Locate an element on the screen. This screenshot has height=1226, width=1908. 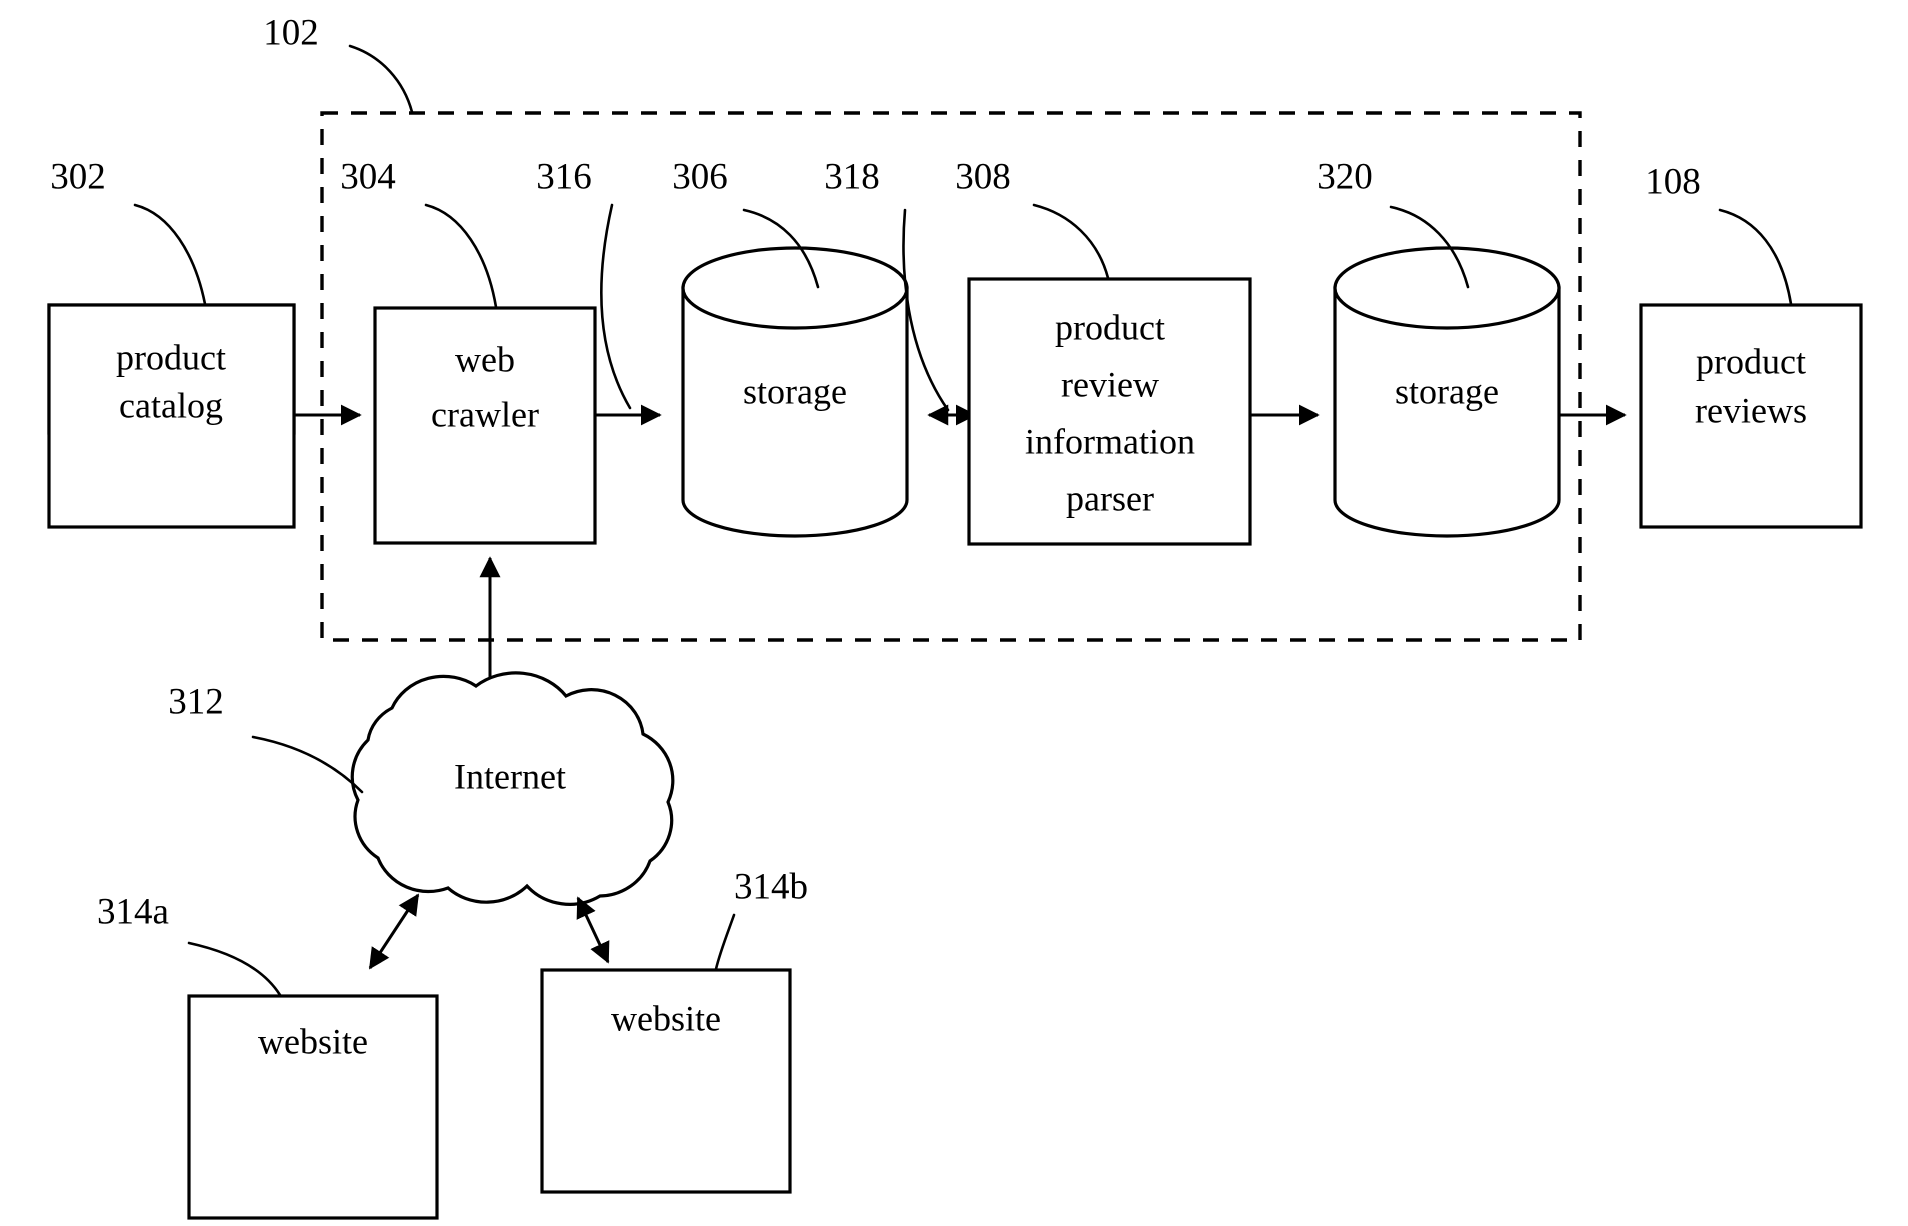
node-web-crawler-label-line1: web is located at coordinates (485, 359).